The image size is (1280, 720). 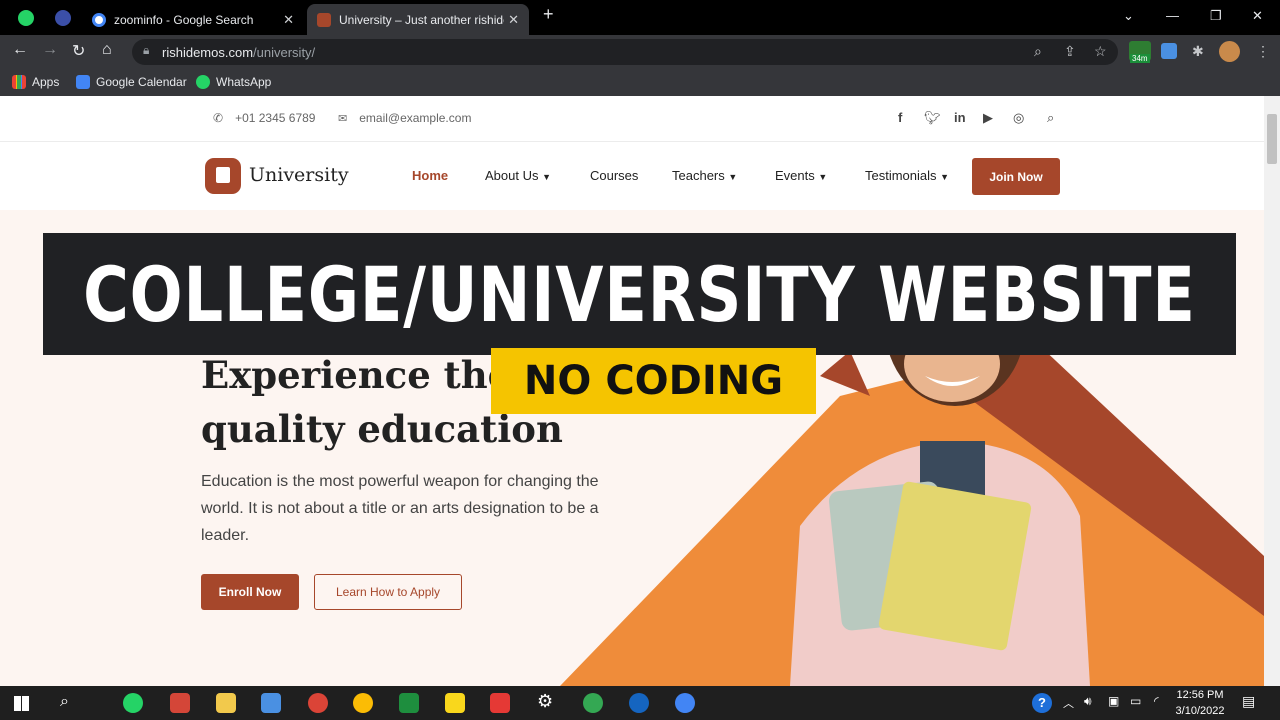 I want to click on restore-icon: ❐, so click(x=1216, y=16).